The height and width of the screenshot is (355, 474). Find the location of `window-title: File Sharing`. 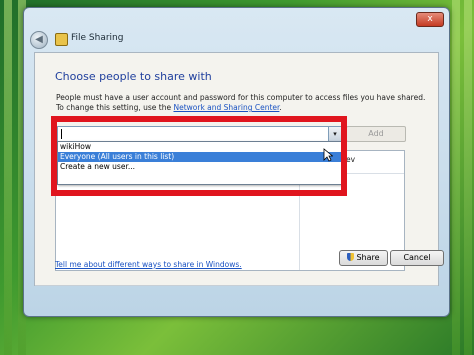

window-title: File Sharing is located at coordinates (97, 38).